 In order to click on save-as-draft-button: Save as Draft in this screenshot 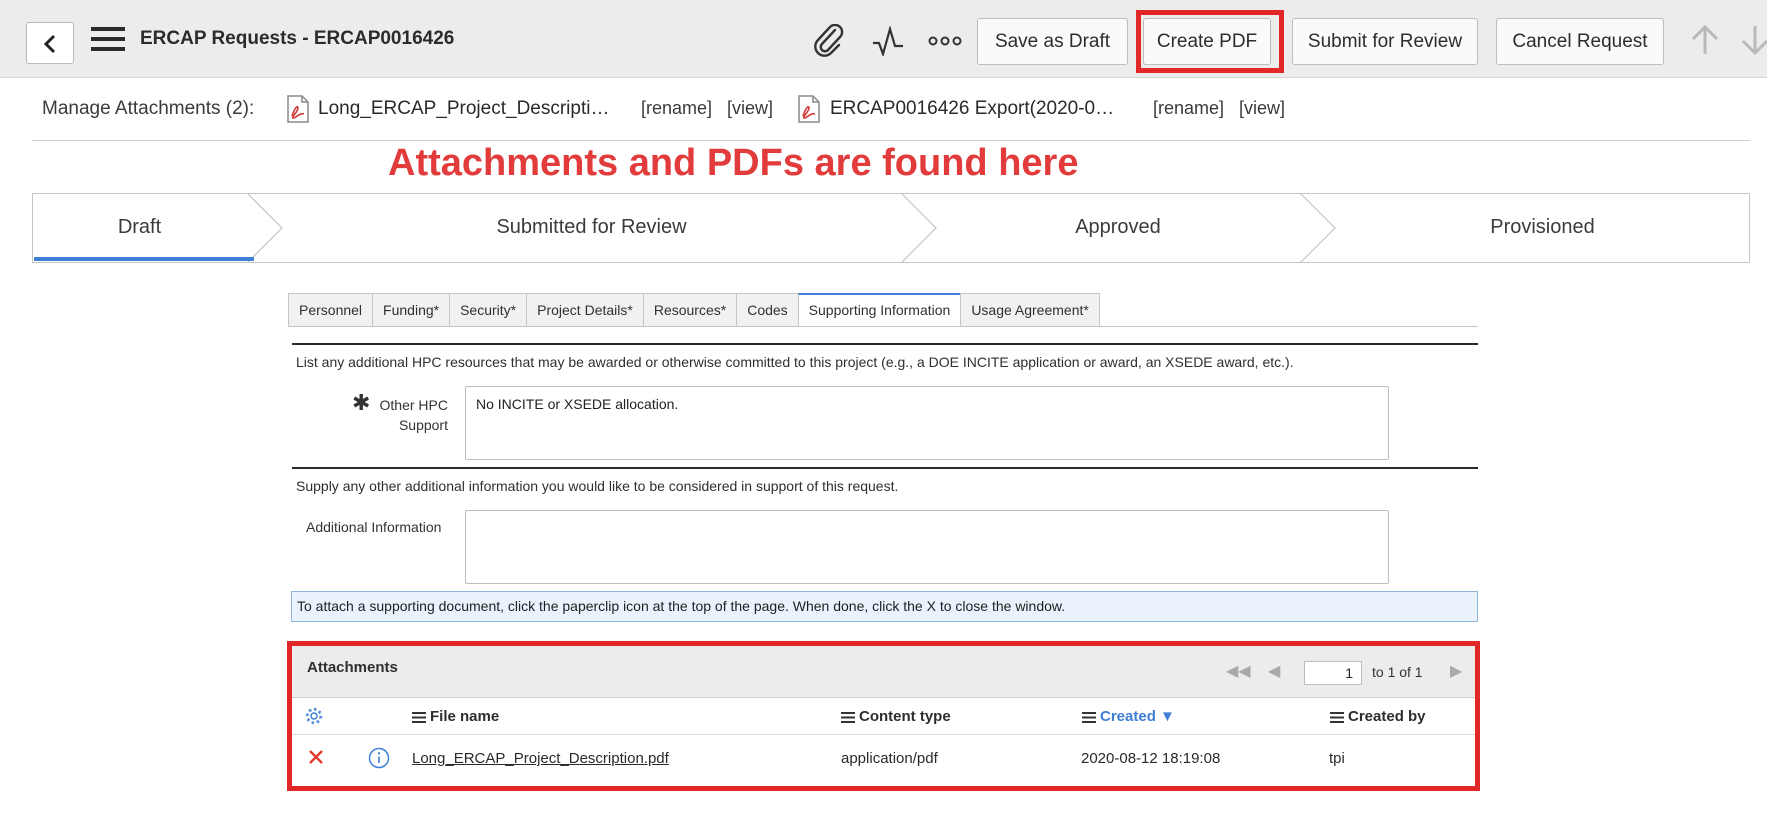, I will do `click(1052, 41)`.